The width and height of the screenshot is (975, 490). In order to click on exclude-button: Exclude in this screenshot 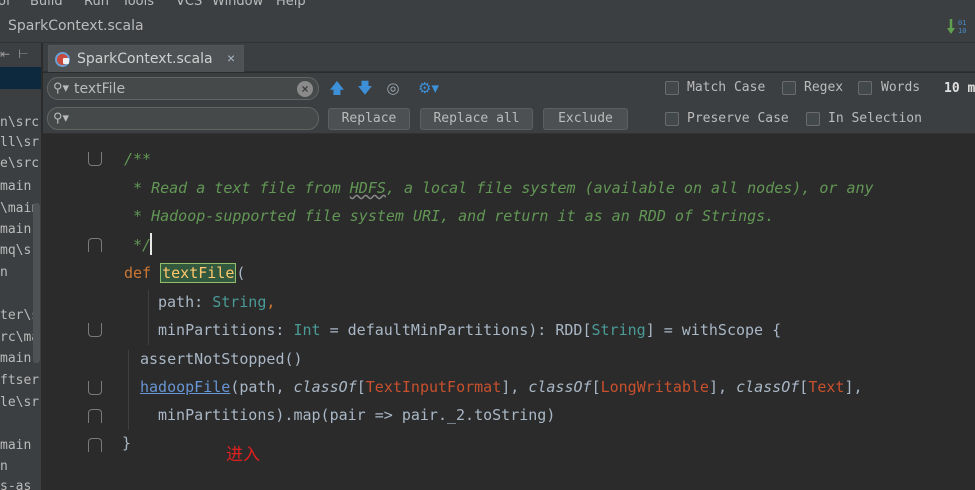, I will do `click(585, 119)`.